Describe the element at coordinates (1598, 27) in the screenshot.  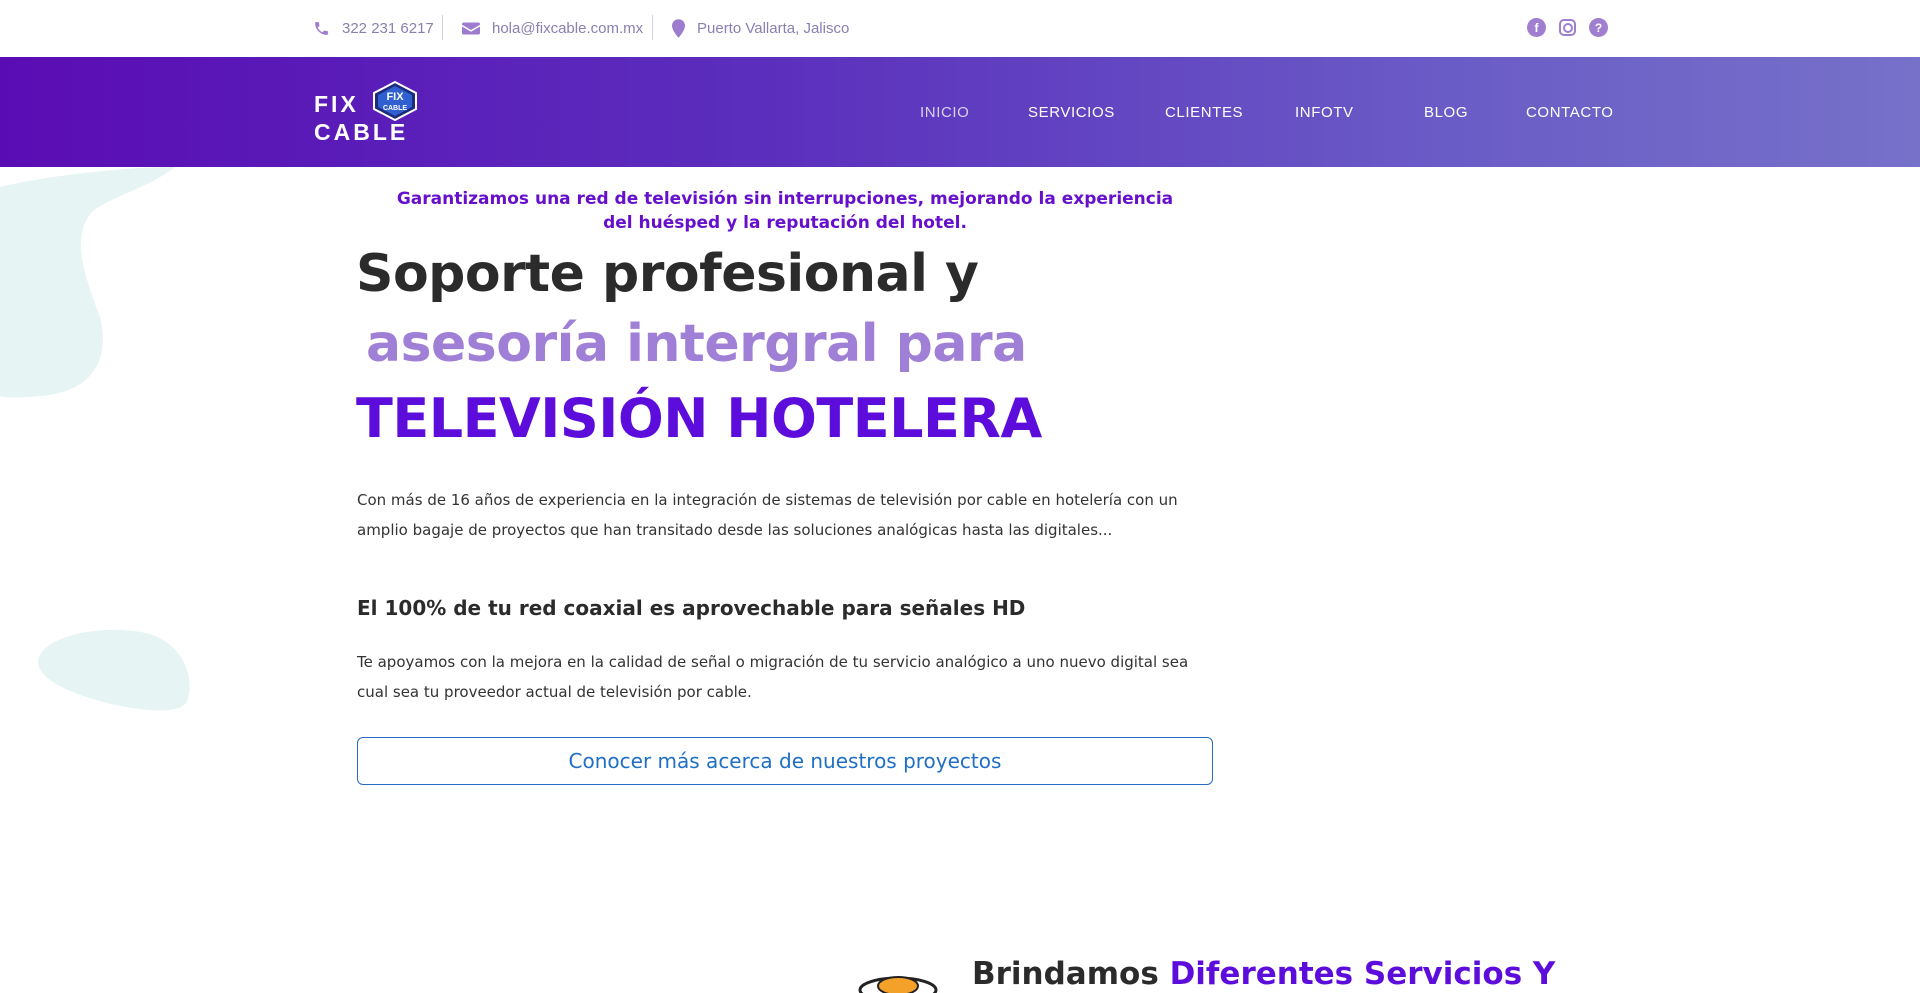
I see `help-icon: ?` at that location.